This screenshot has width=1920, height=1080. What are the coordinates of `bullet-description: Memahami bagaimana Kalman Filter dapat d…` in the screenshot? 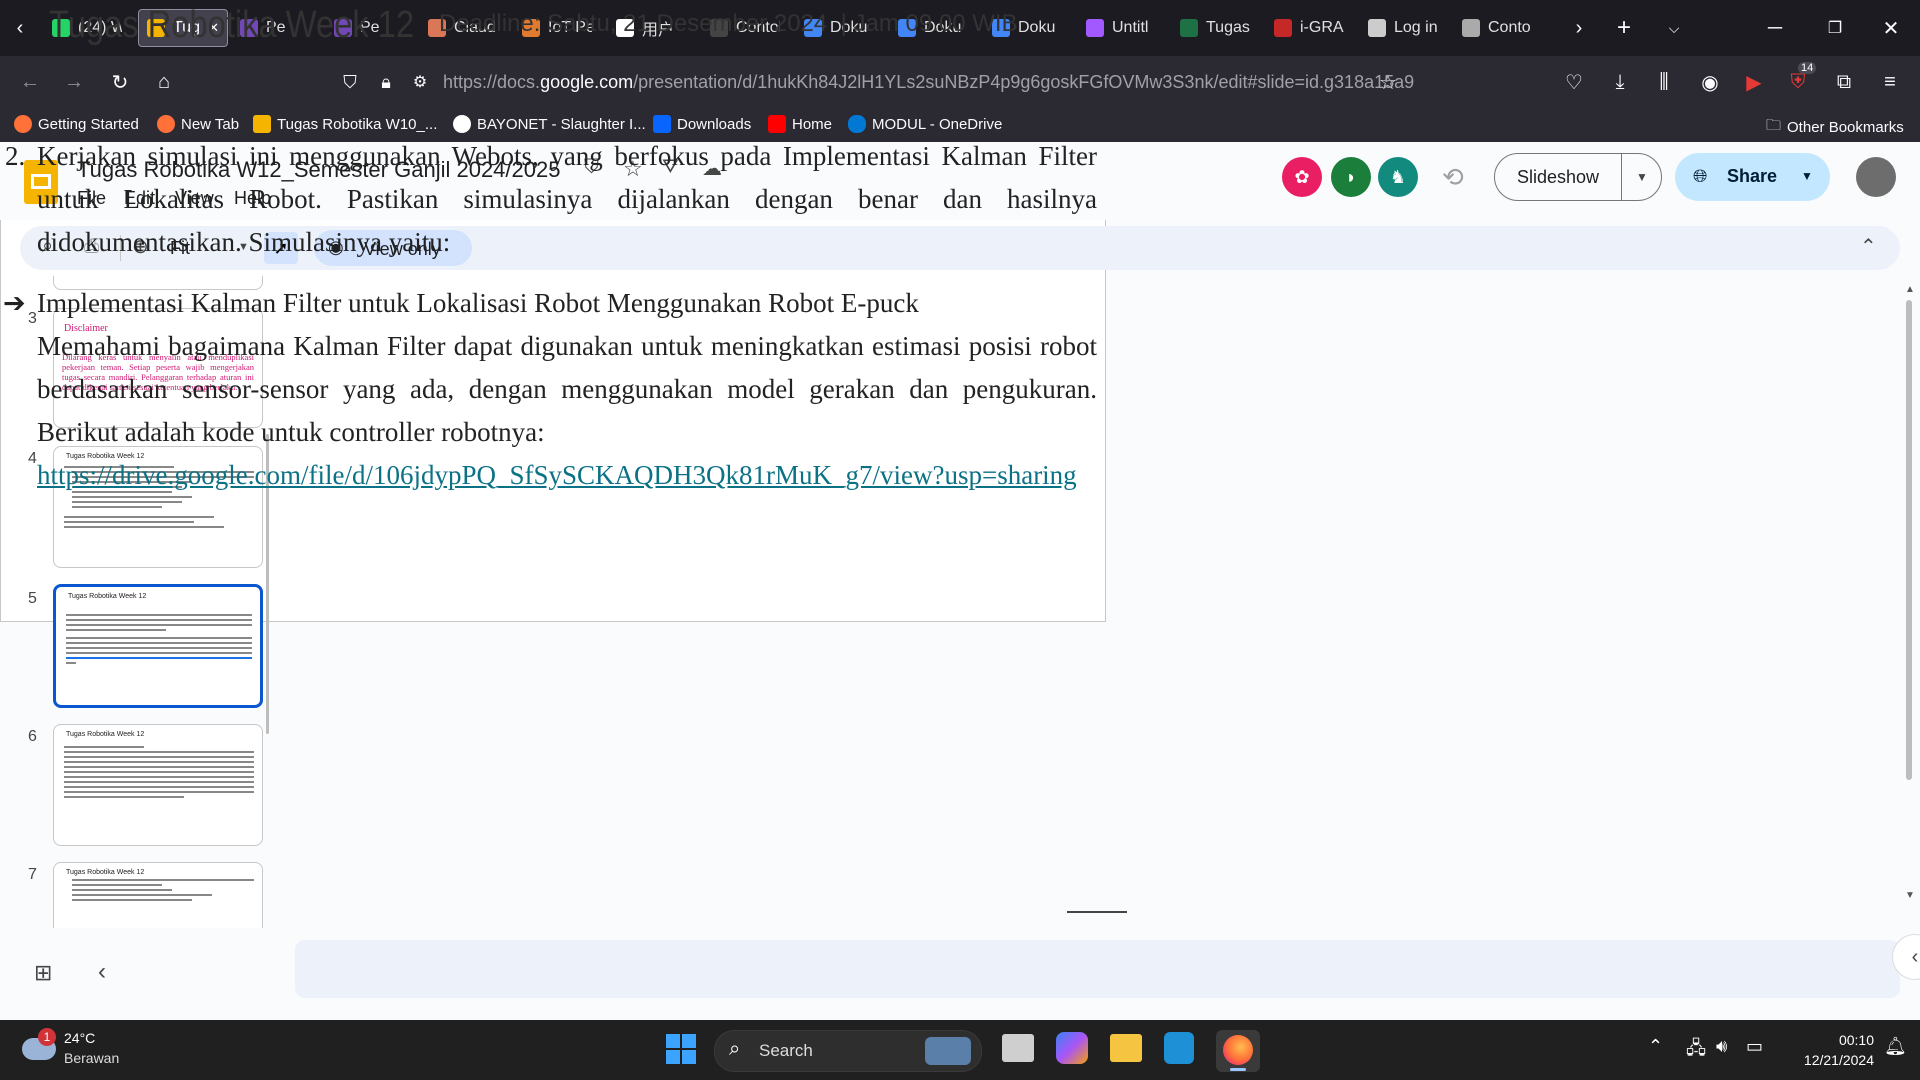 It's located at (567, 389).